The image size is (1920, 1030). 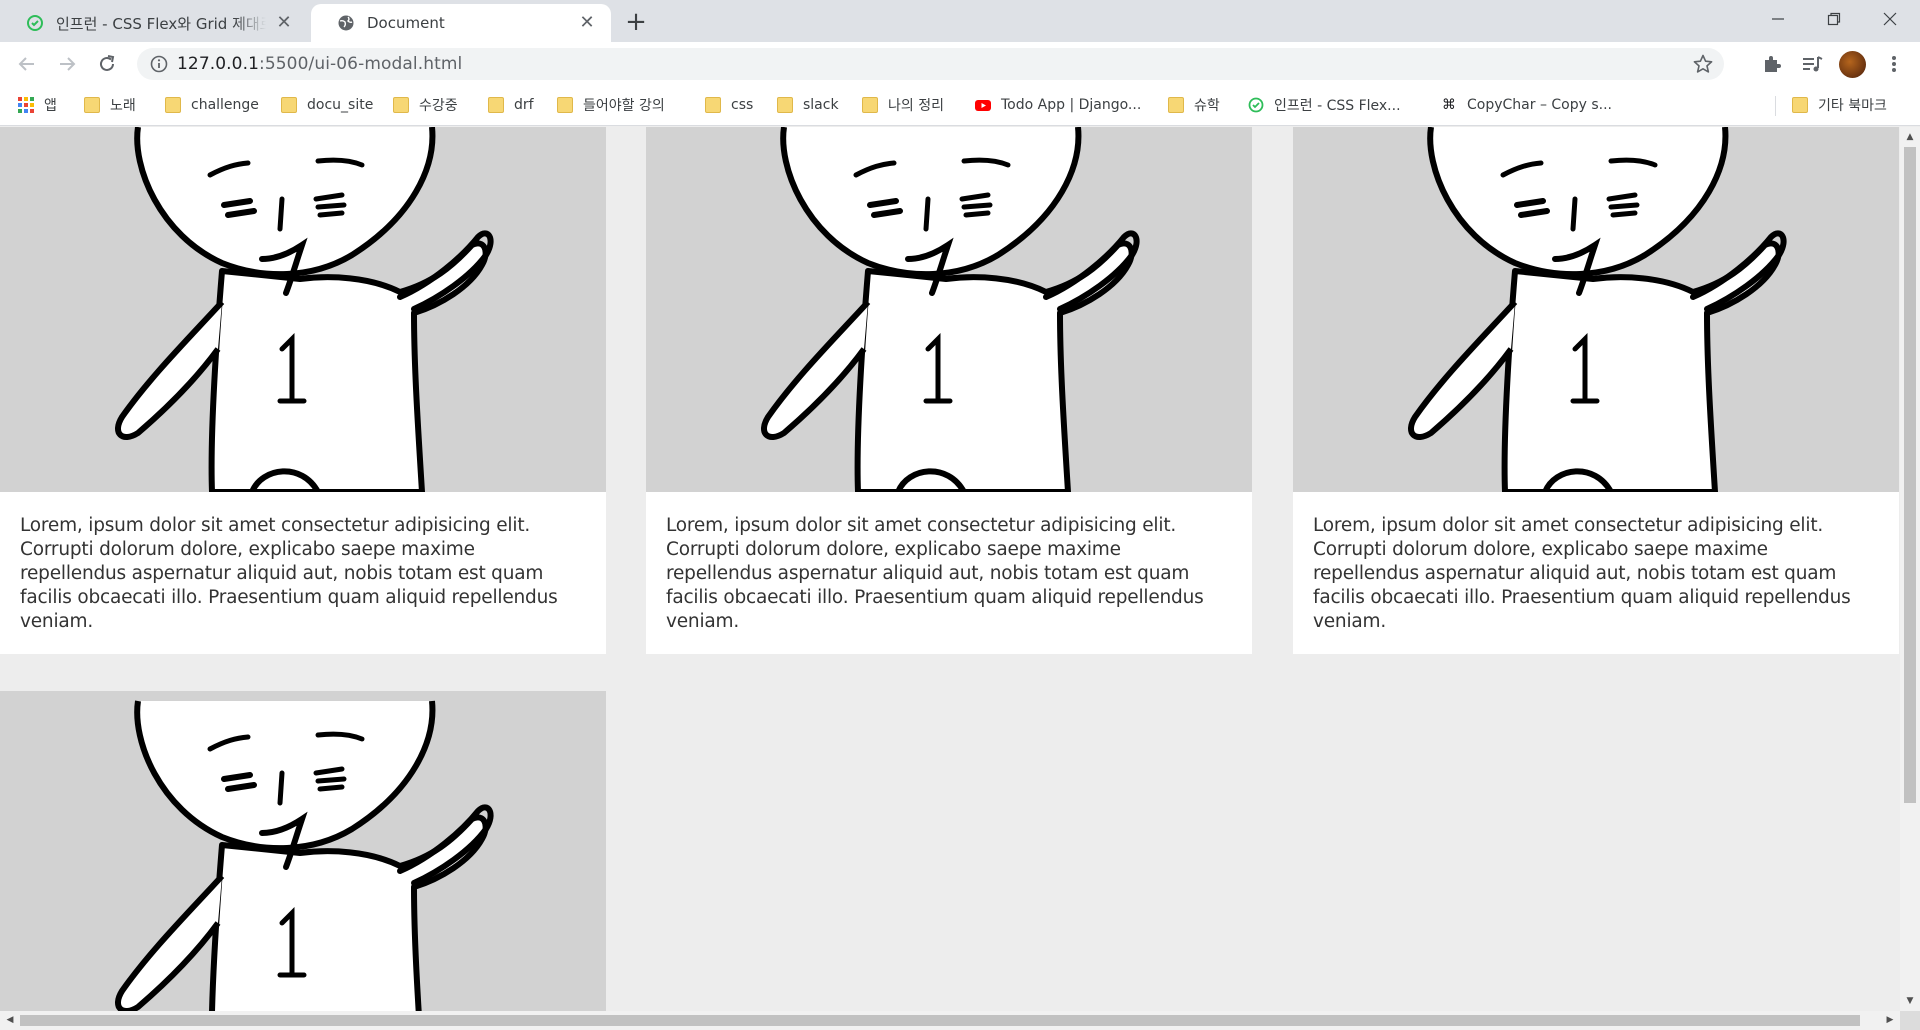 What do you see at coordinates (225, 105) in the screenshot?
I see `bookmark-label: challenge` at bounding box center [225, 105].